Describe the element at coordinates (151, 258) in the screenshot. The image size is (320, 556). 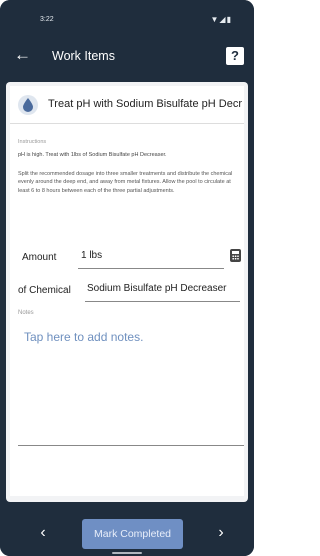
I see `amount-field: 1 lbs` at that location.